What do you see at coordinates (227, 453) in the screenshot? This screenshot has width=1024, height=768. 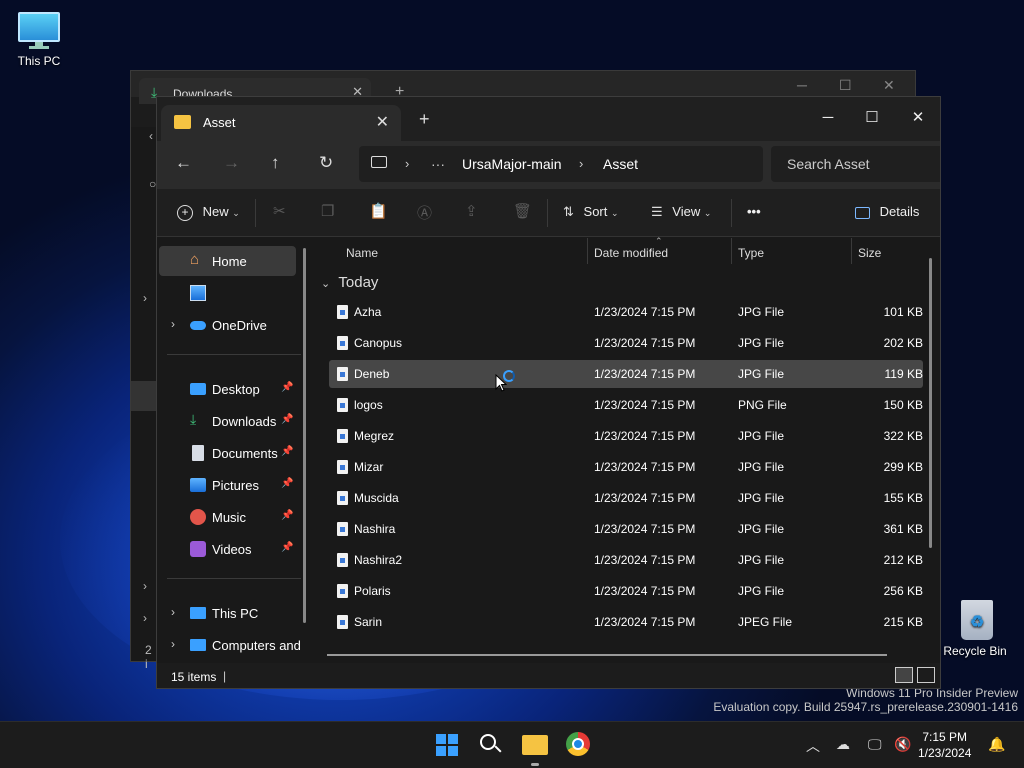 I see `nav-item-documents: Documents 📌` at bounding box center [227, 453].